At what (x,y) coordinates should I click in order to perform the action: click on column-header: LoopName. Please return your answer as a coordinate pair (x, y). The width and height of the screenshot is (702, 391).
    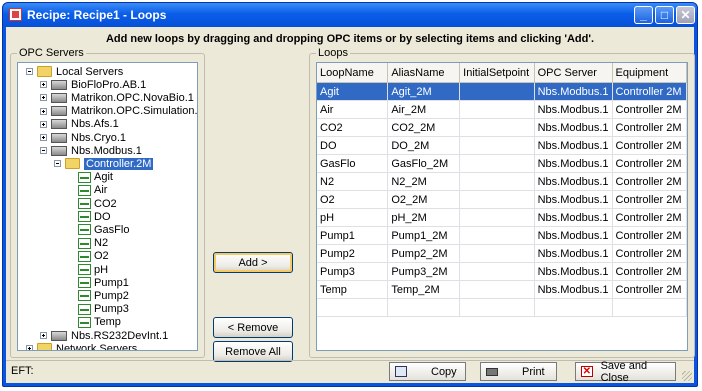
    Looking at the image, I should click on (353, 73).